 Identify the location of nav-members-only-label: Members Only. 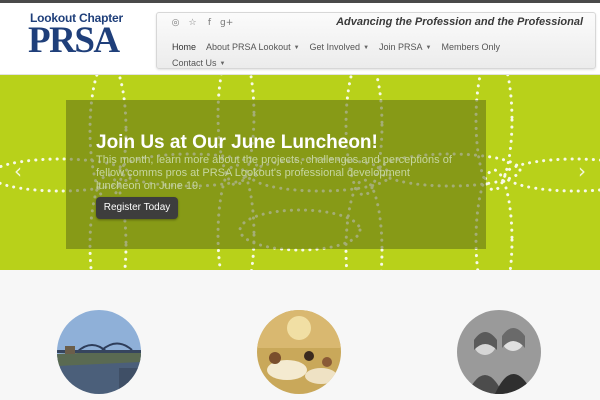
(471, 47).